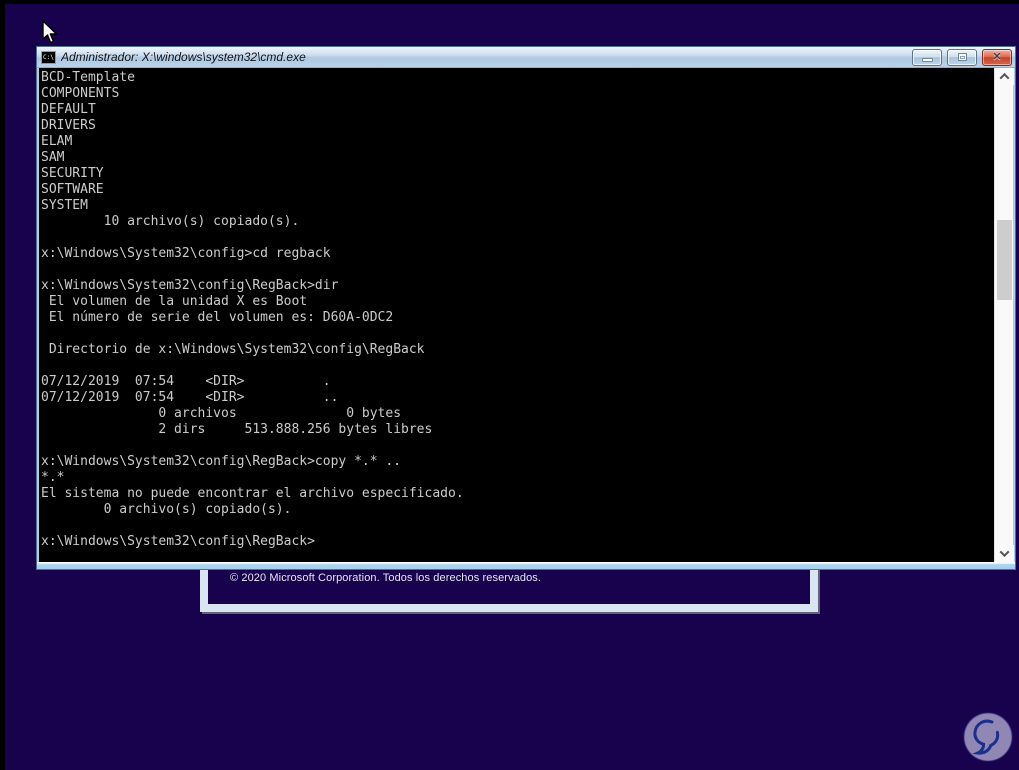  I want to click on minimize-icon, so click(927, 59).